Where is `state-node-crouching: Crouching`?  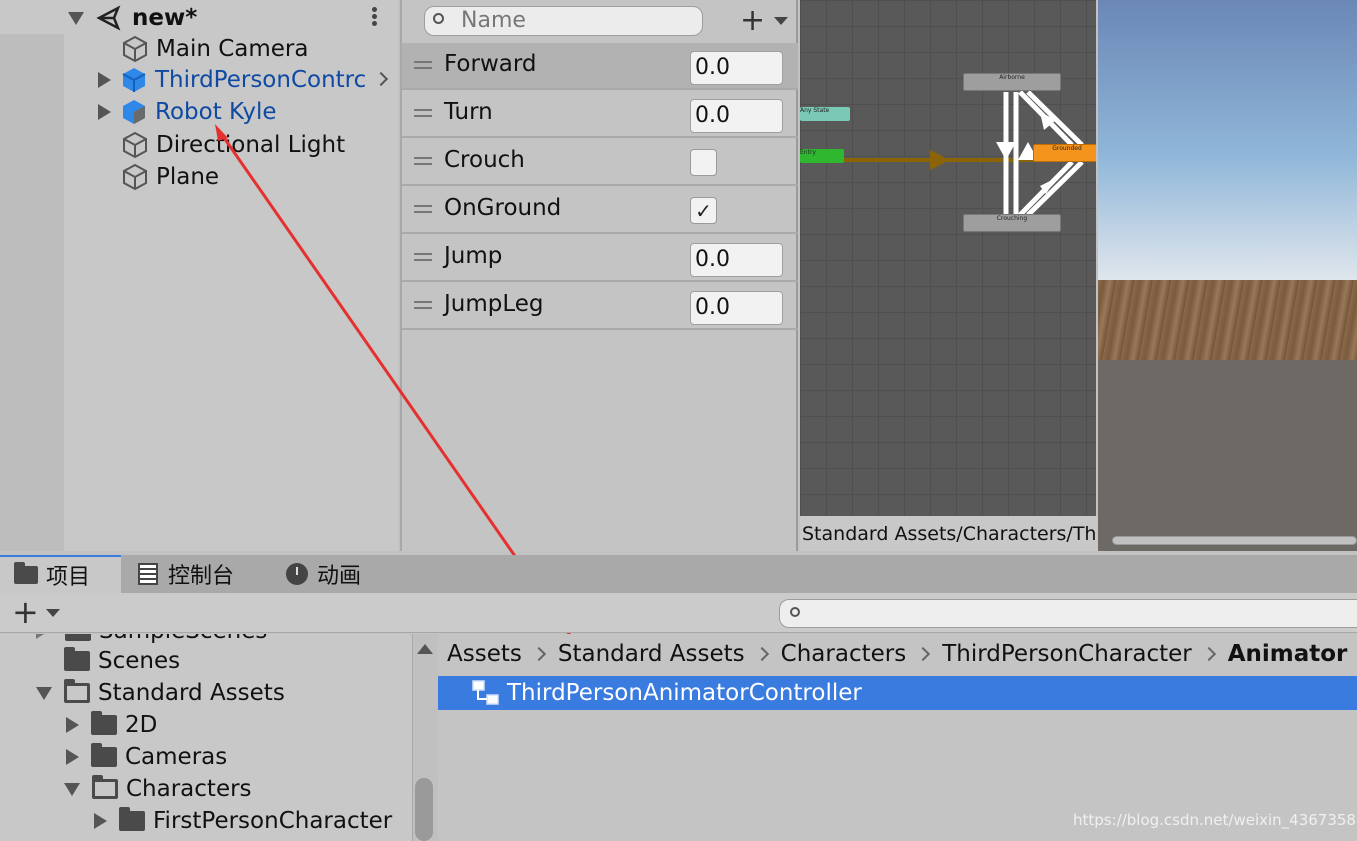
state-node-crouching: Crouching is located at coordinates (1012, 223).